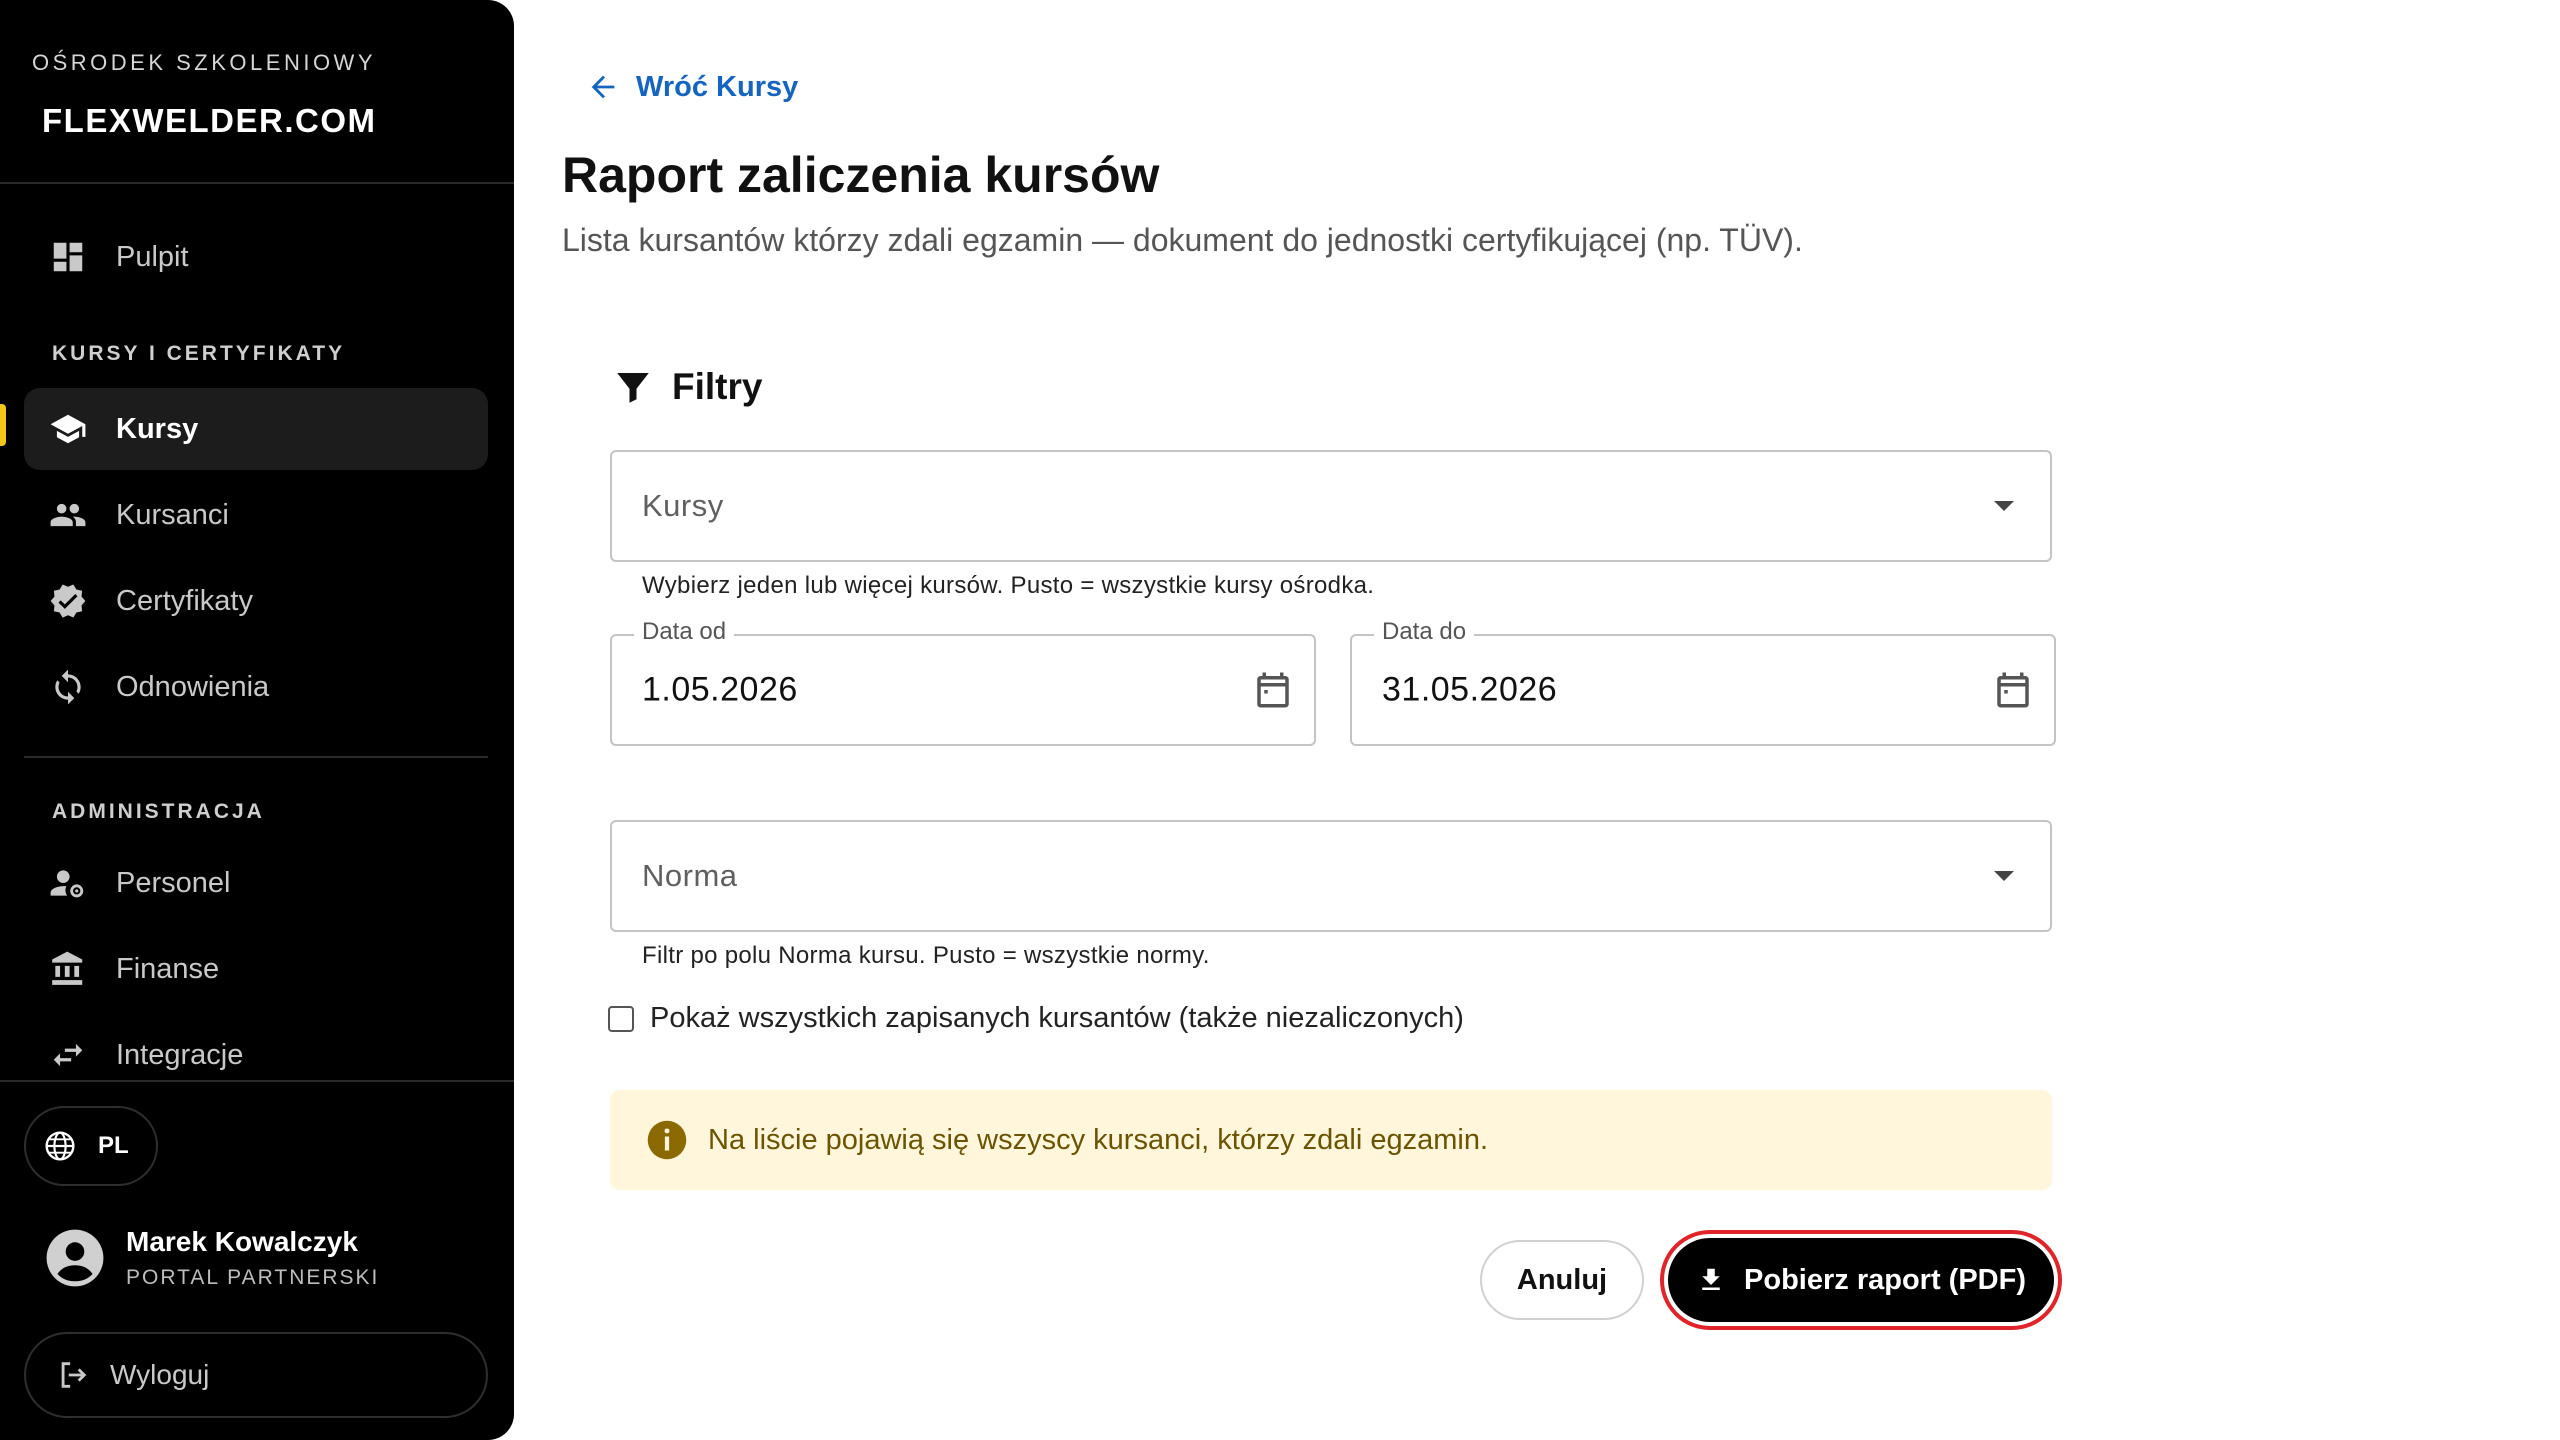  What do you see at coordinates (1424, 632) in the screenshot?
I see `date-to-label: Data do` at bounding box center [1424, 632].